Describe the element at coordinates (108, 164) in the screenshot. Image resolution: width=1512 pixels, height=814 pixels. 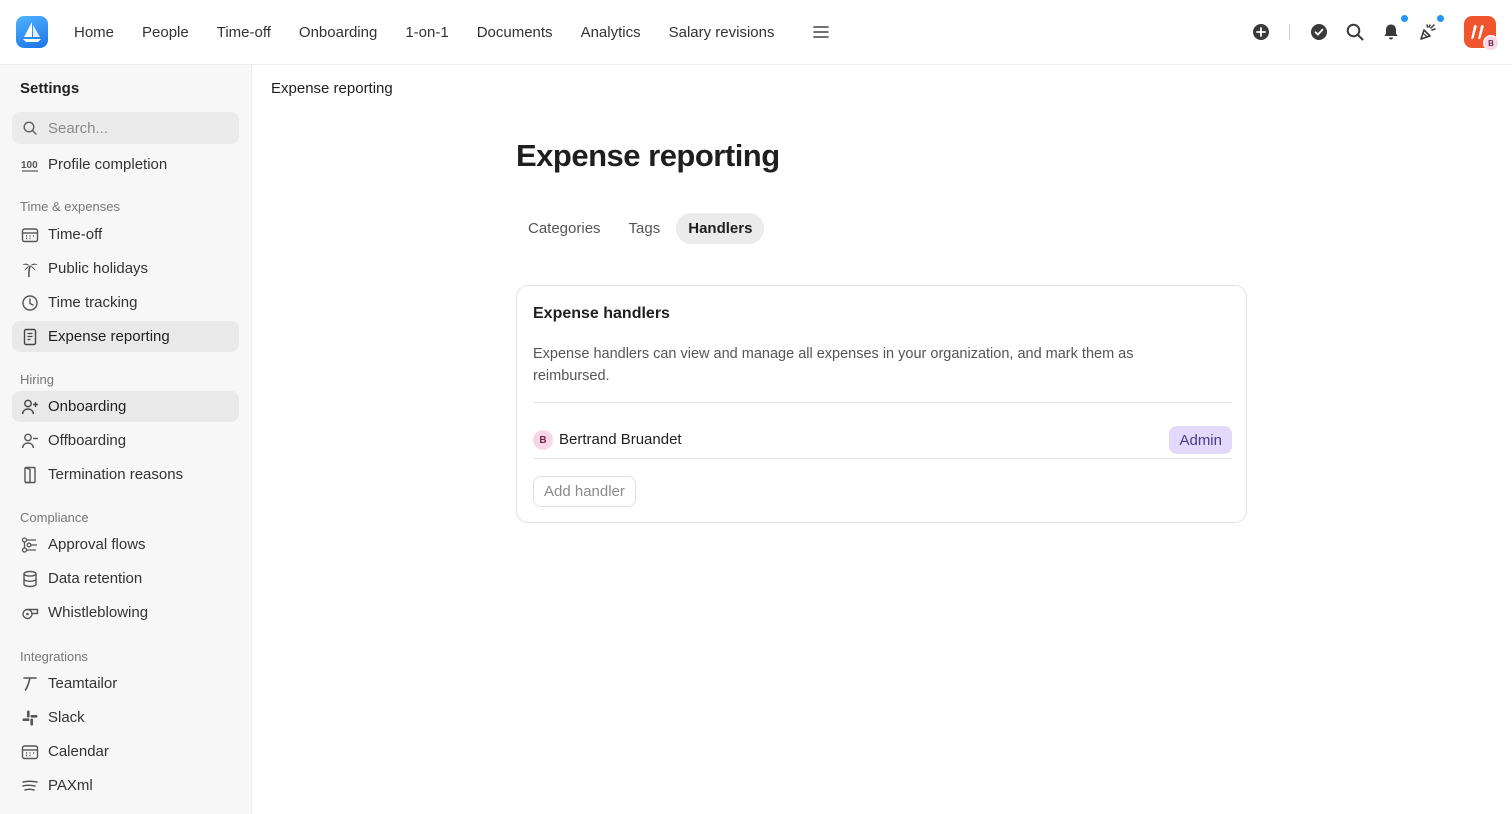
I see `sidebar-item-label: Profile completion` at that location.